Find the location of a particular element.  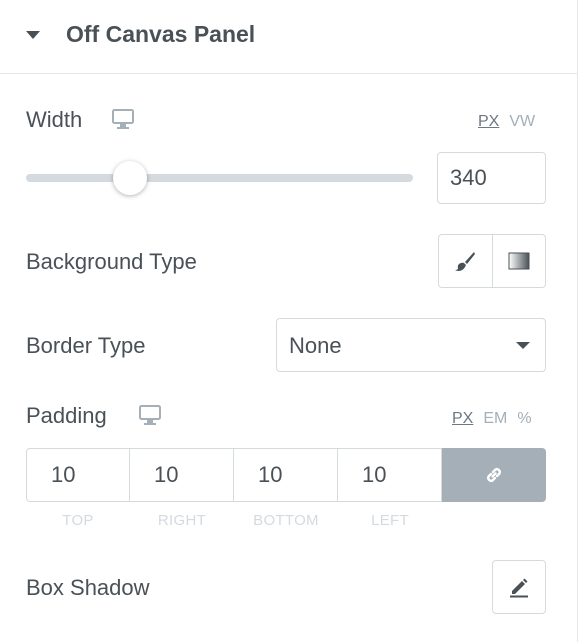

background-gradient-choice is located at coordinates (518, 261).